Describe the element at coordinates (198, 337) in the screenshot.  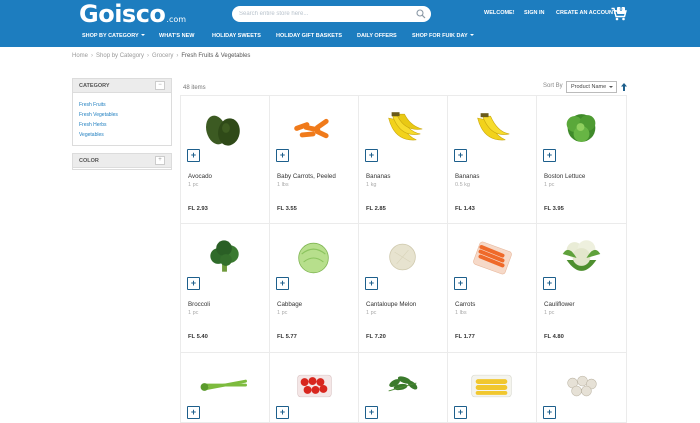
I see `product-price: FL 5.40` at that location.